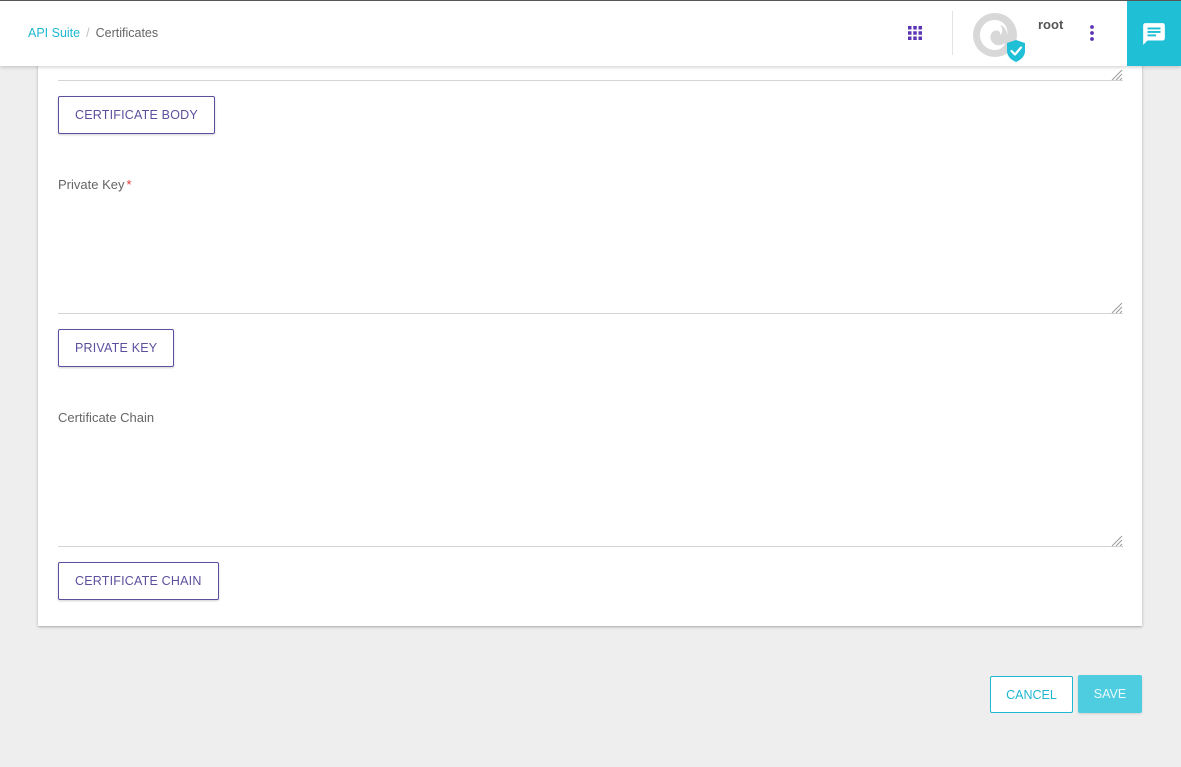 The image size is (1181, 767). What do you see at coordinates (590, 256) in the screenshot?
I see `private-key-textarea` at bounding box center [590, 256].